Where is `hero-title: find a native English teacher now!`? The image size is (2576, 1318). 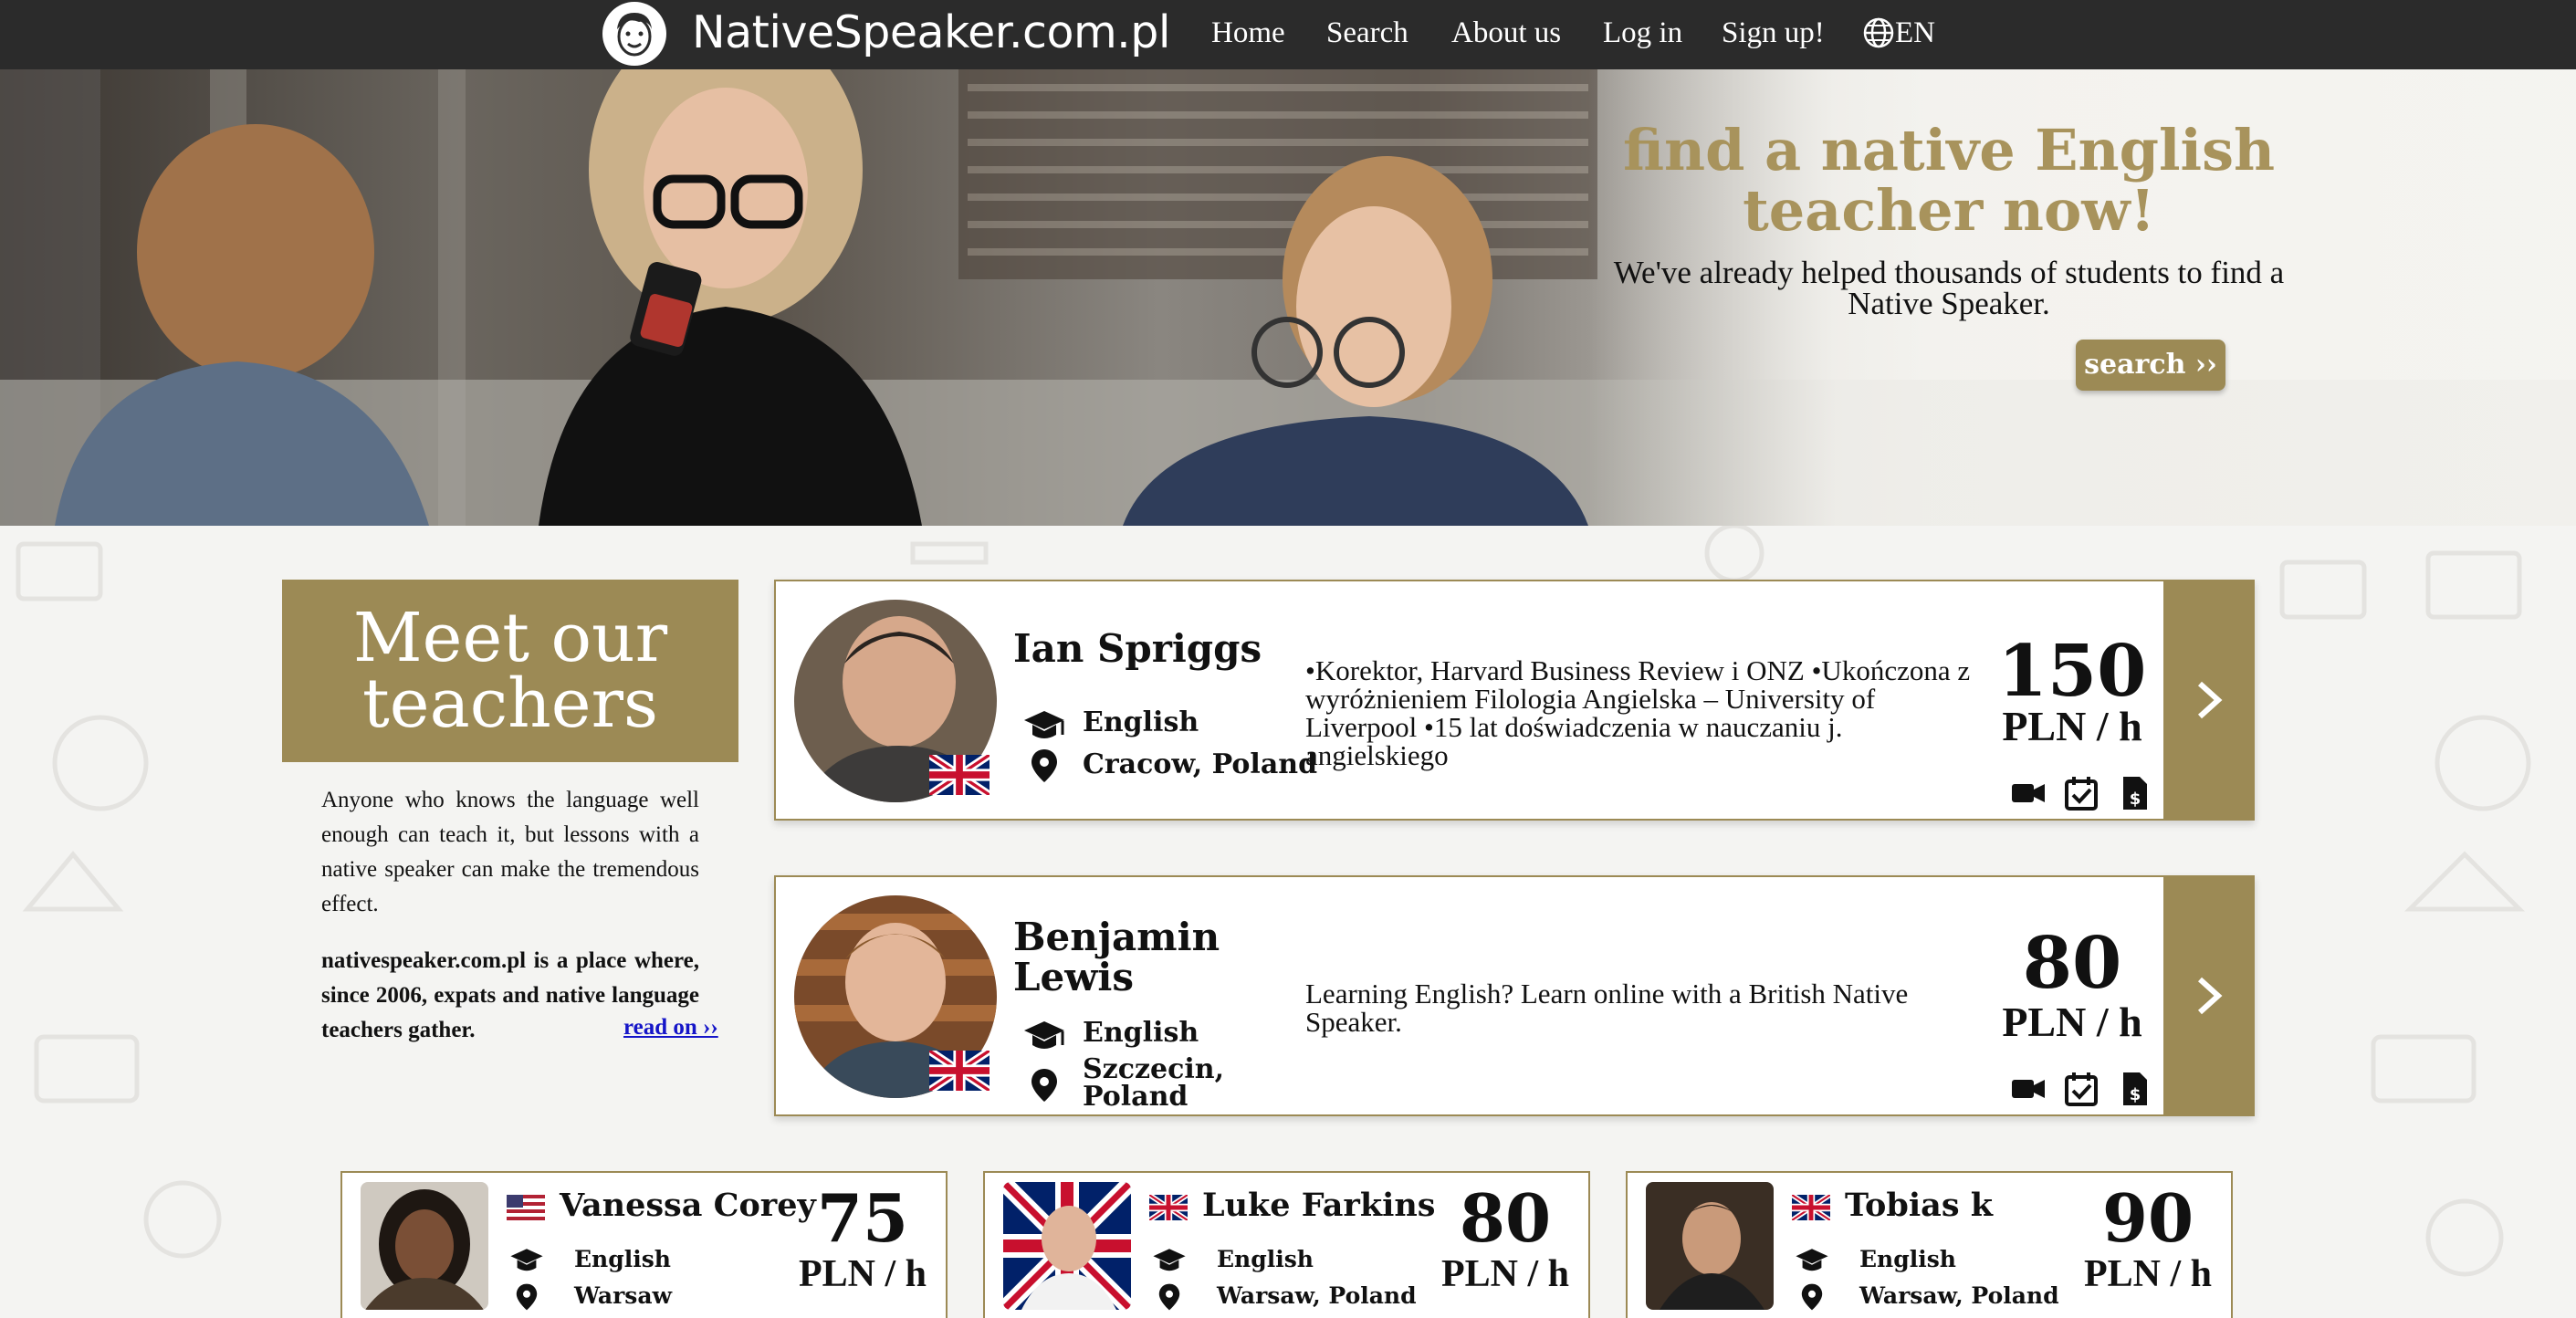 hero-title: find a native English teacher now! is located at coordinates (1949, 180).